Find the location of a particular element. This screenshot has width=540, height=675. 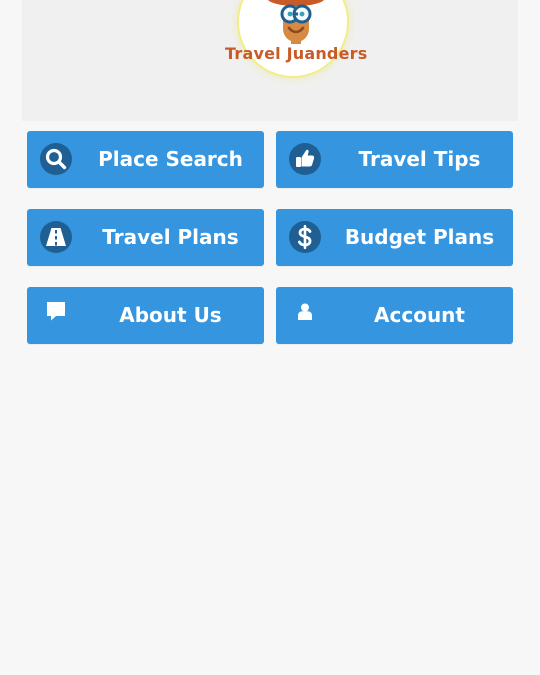

road-icon-badge is located at coordinates (56, 237).